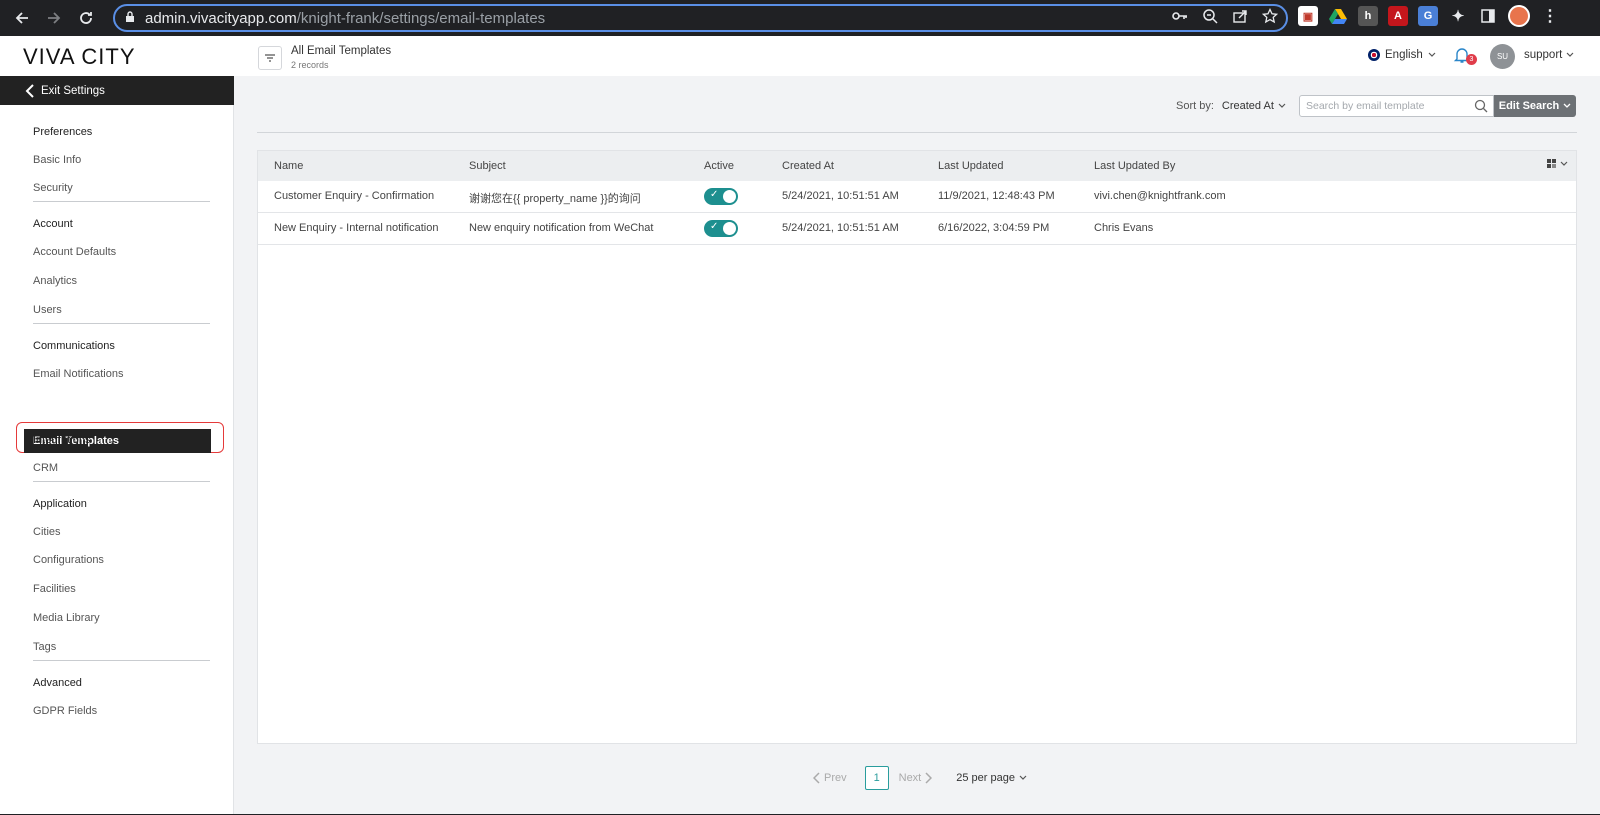  What do you see at coordinates (66, 618) in the screenshot?
I see `sidebar-item-media-library: Media Library` at bounding box center [66, 618].